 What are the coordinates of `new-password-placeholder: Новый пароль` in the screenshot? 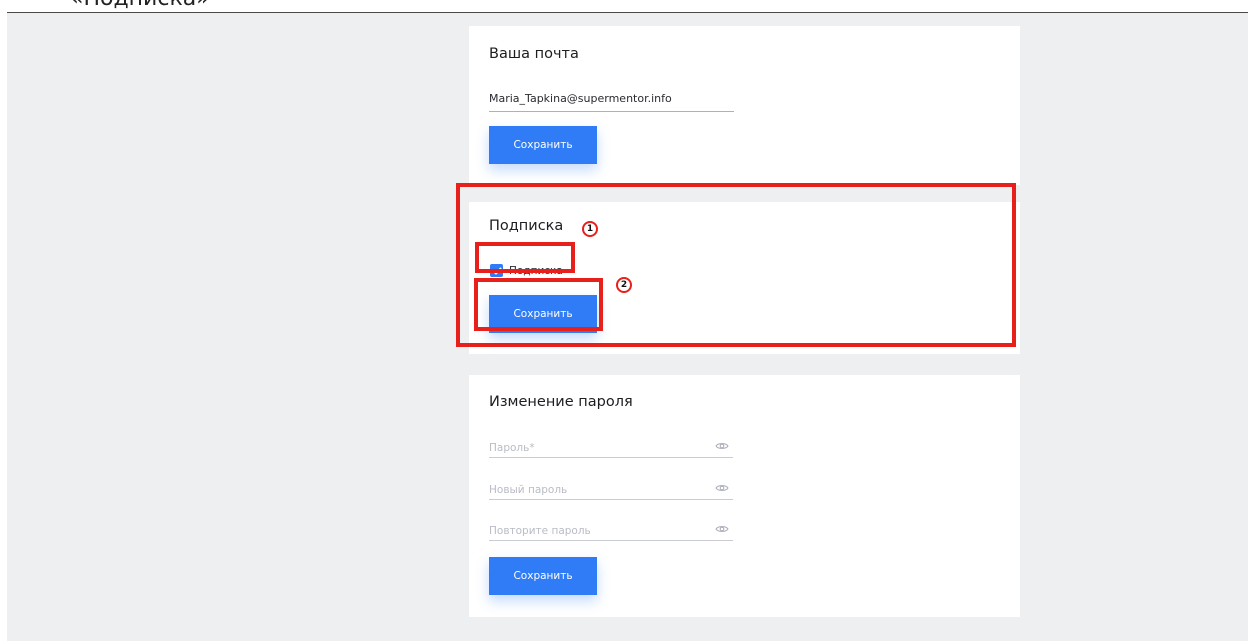 It's located at (528, 490).